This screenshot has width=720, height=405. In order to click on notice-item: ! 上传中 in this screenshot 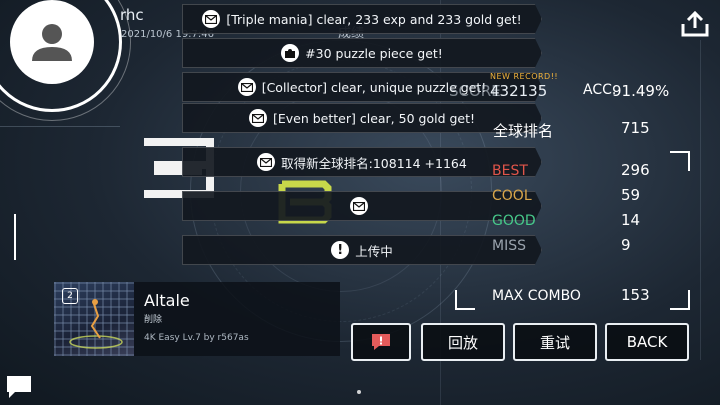, I will do `click(362, 250)`.